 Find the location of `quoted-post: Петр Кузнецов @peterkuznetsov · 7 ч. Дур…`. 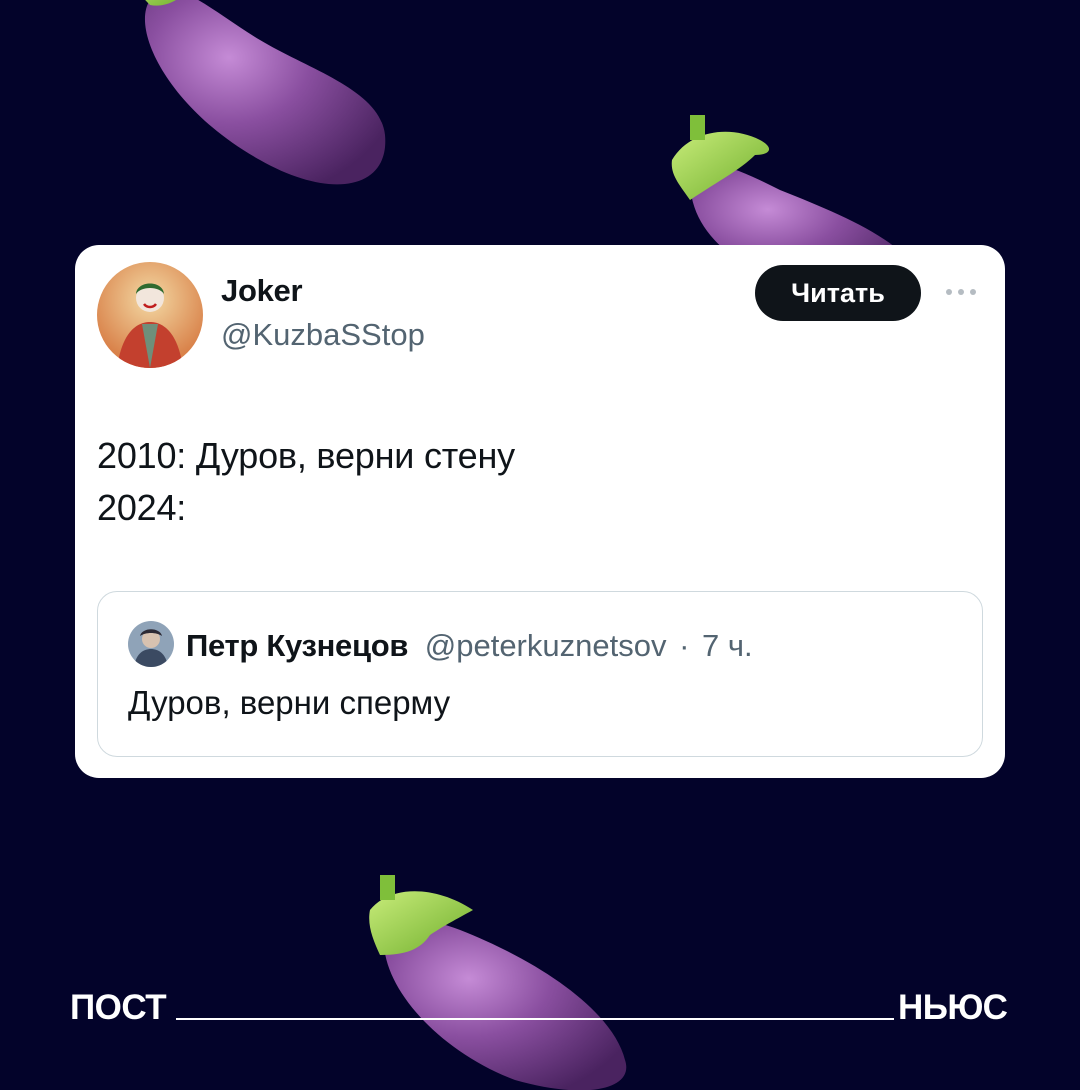

quoted-post: Петр Кузнецов @peterkuznetsov · 7 ч. Дур… is located at coordinates (540, 674).